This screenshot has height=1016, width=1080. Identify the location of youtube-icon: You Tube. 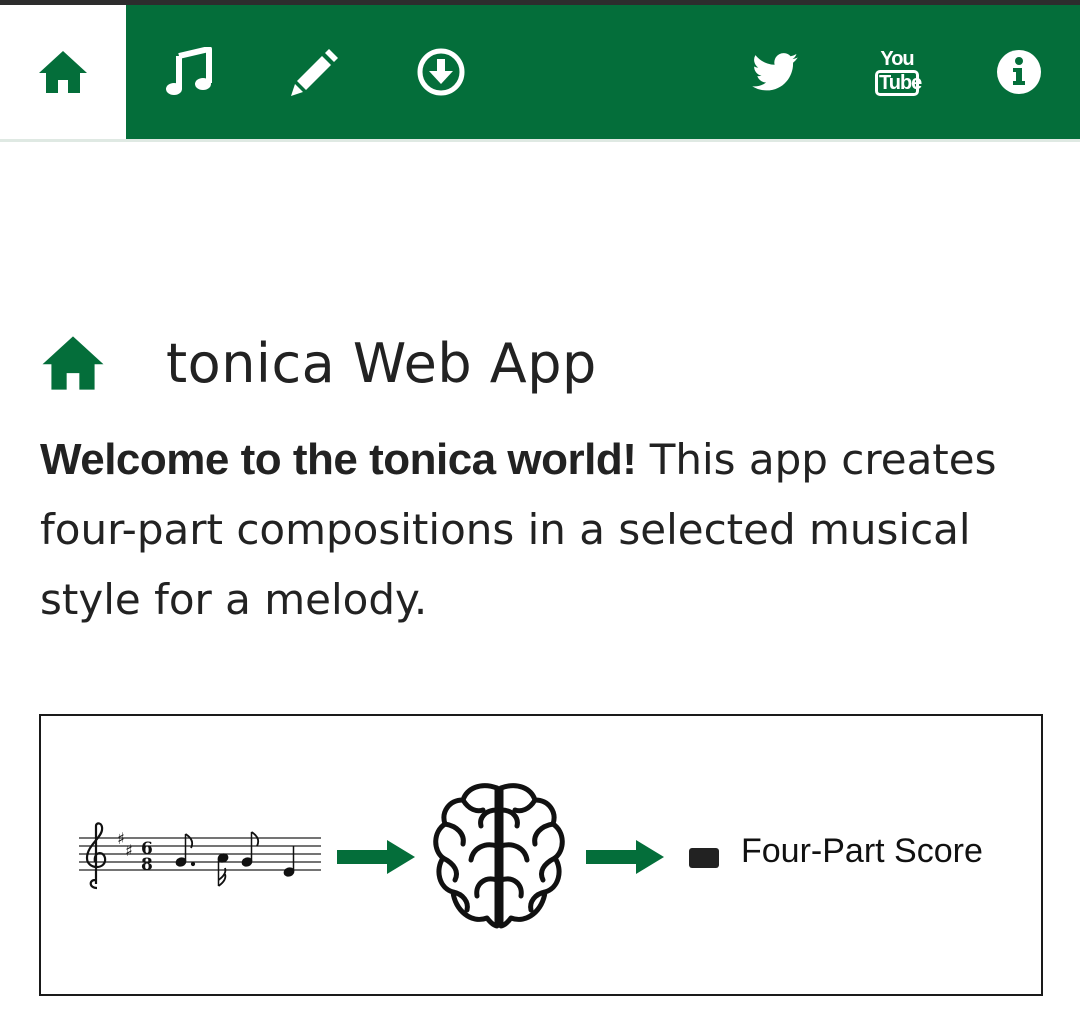
(898, 72).